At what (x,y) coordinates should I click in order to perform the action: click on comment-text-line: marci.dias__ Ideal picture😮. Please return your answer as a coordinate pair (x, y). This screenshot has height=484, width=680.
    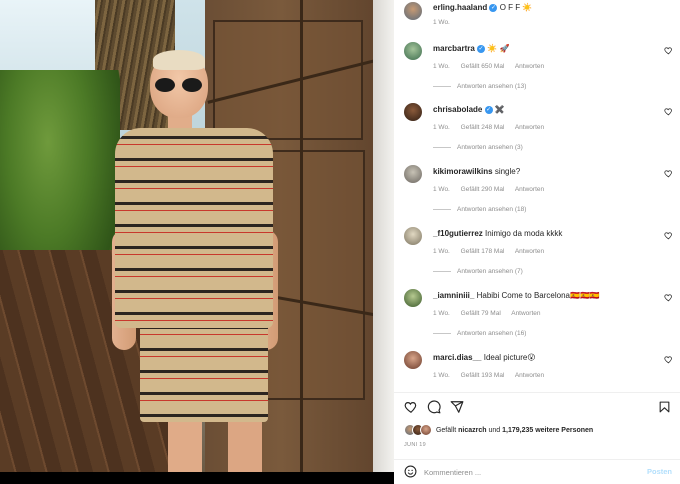
    Looking at the image, I should click on (484, 357).